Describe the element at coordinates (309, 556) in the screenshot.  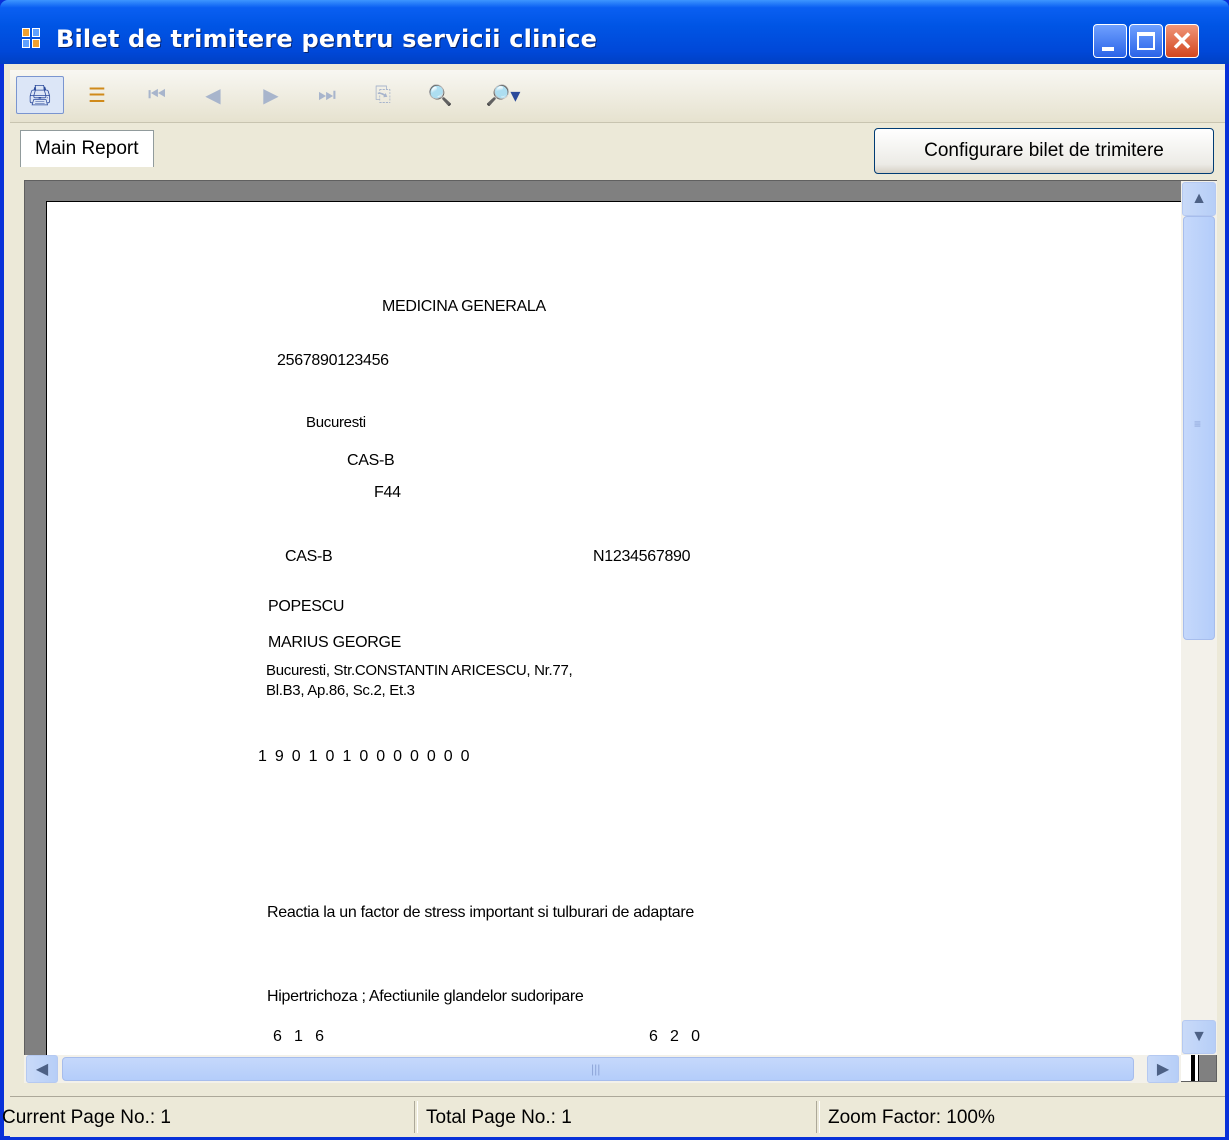
I see `cas-left-text: CAS-B` at that location.